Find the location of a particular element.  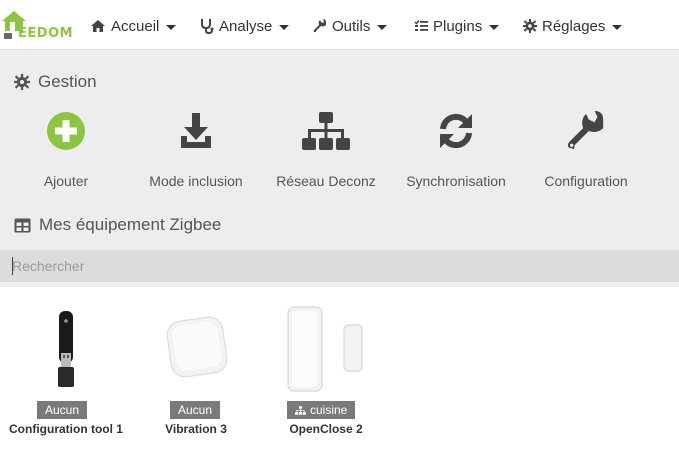

action-label: Synchronisation is located at coordinates (456, 181).